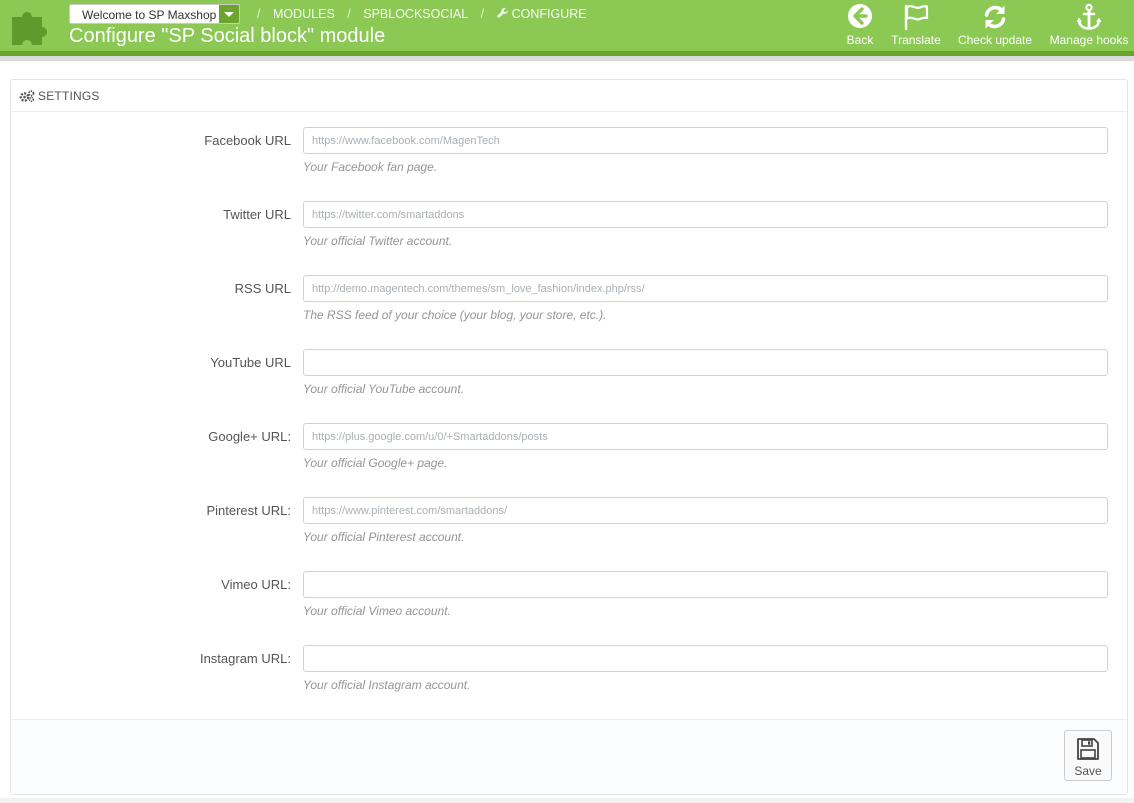 This screenshot has height=803, width=1134. What do you see at coordinates (502, 12) in the screenshot?
I see `wrench-icon` at bounding box center [502, 12].